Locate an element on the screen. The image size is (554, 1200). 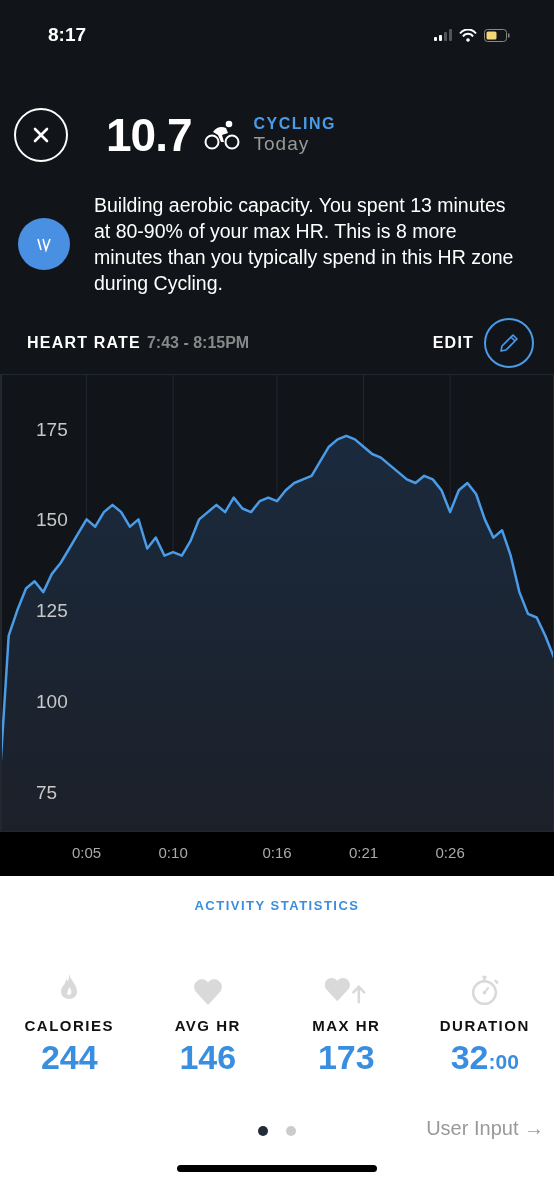
y-axis-label: 175 is located at coordinates (52, 429).